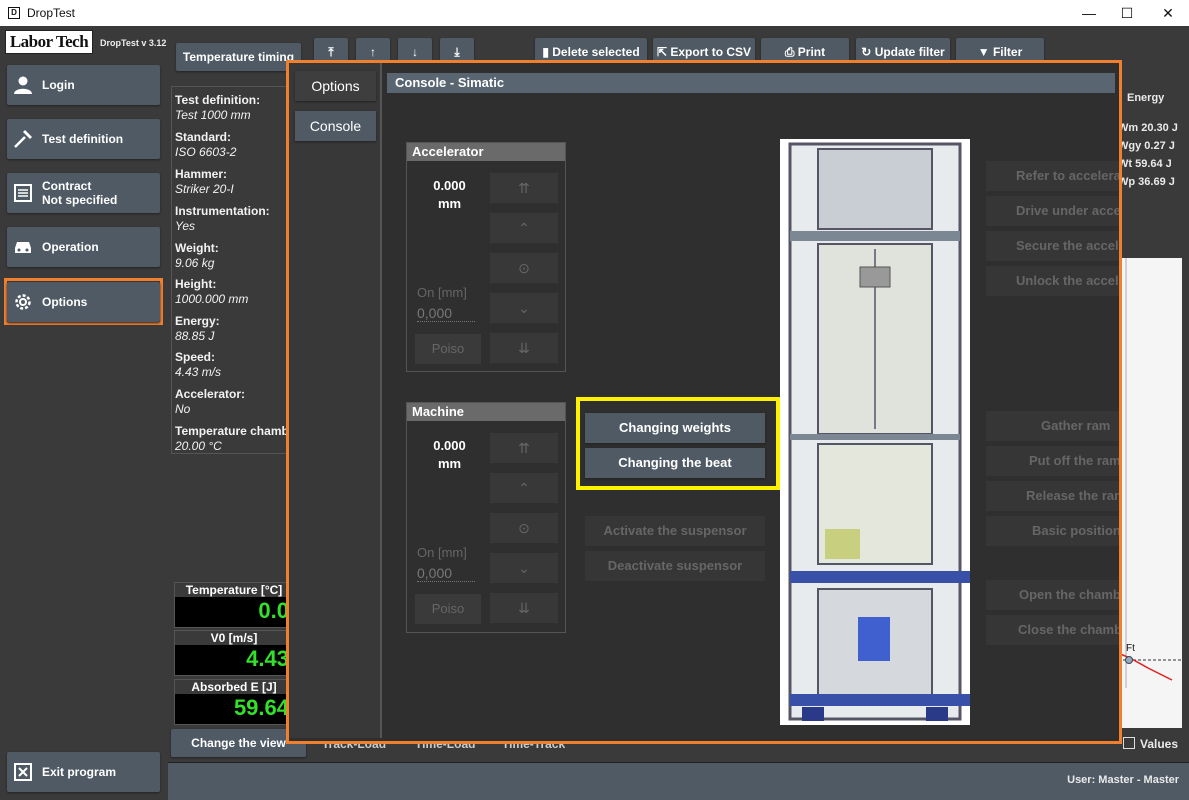  I want to click on nav-options: Options, so click(335, 86).